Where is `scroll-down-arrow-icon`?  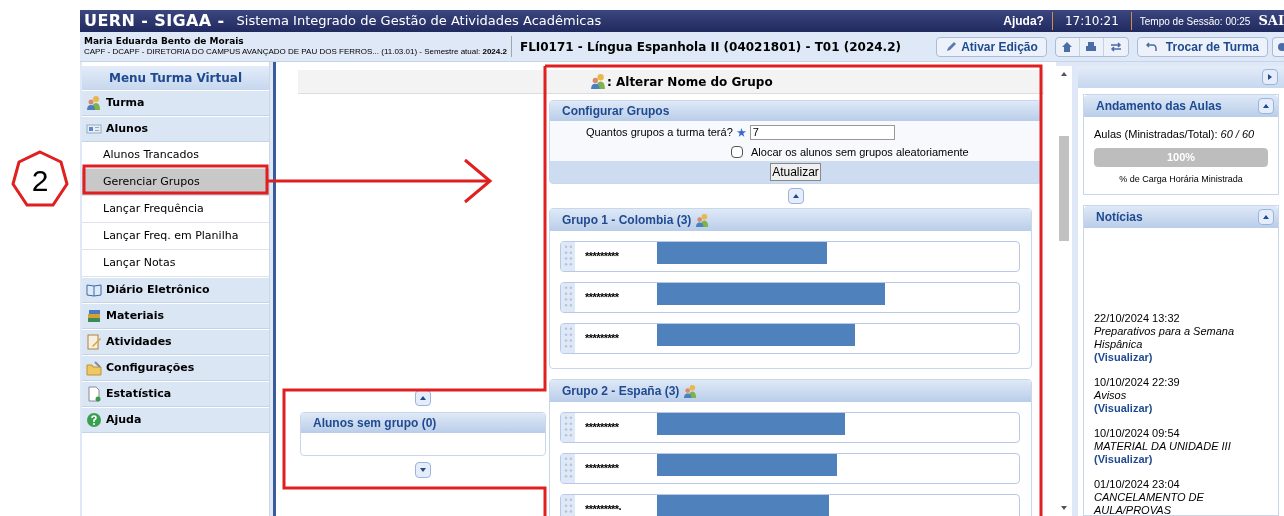 scroll-down-arrow-icon is located at coordinates (1064, 508).